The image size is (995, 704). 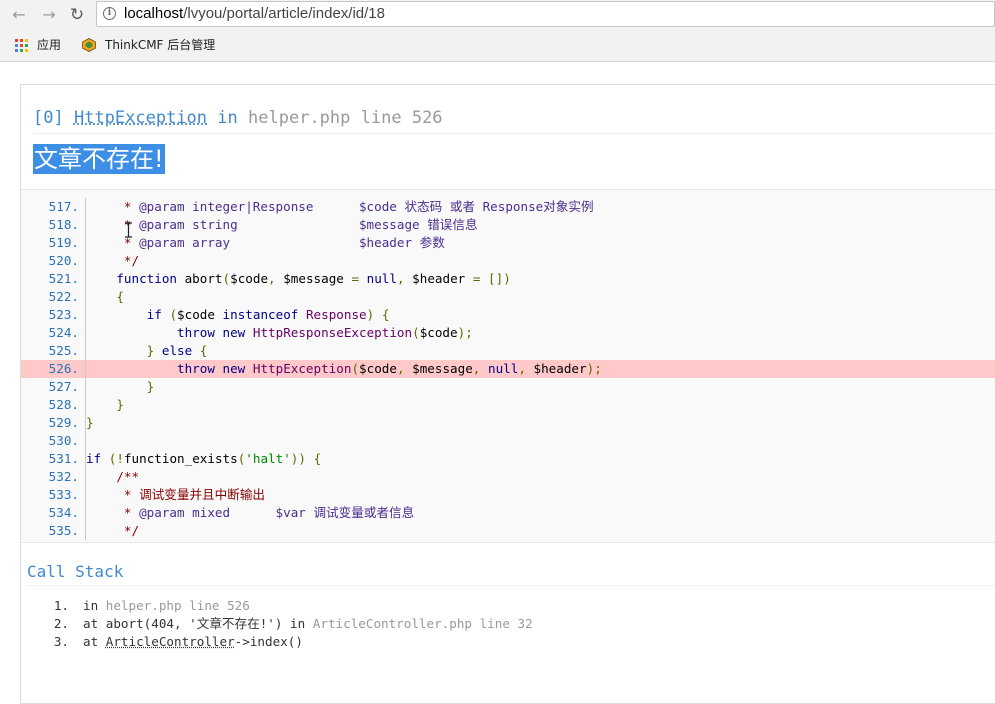 I want to click on line-number: 529., so click(x=63, y=422).